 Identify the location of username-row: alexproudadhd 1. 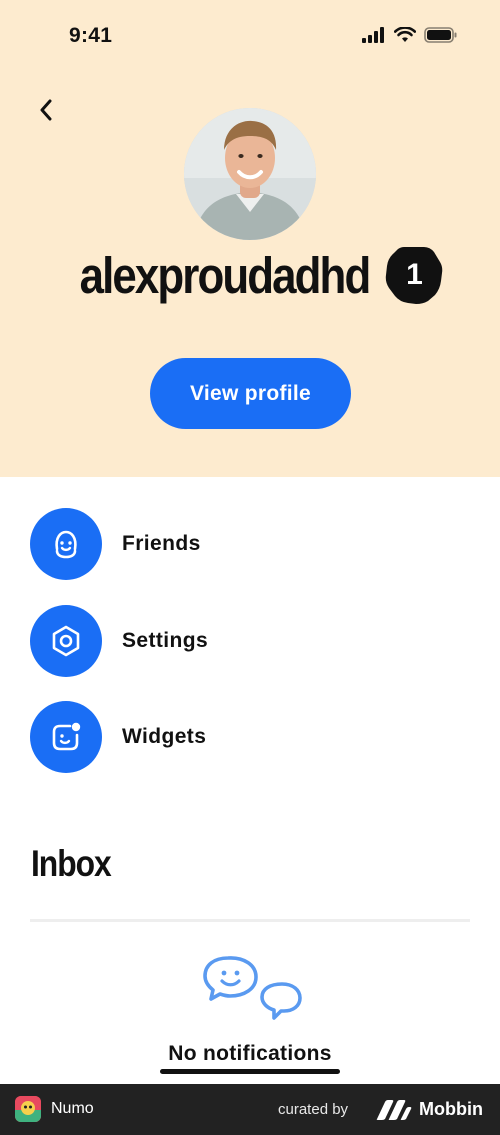
(250, 275).